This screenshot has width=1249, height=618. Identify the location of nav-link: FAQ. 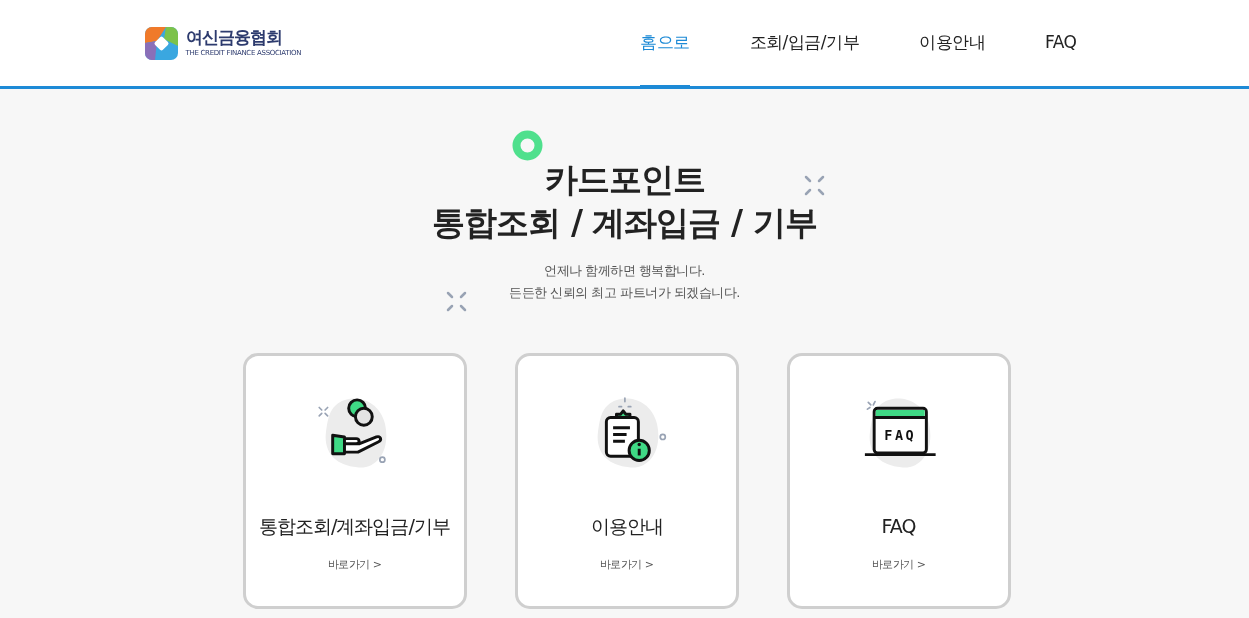
(1061, 44).